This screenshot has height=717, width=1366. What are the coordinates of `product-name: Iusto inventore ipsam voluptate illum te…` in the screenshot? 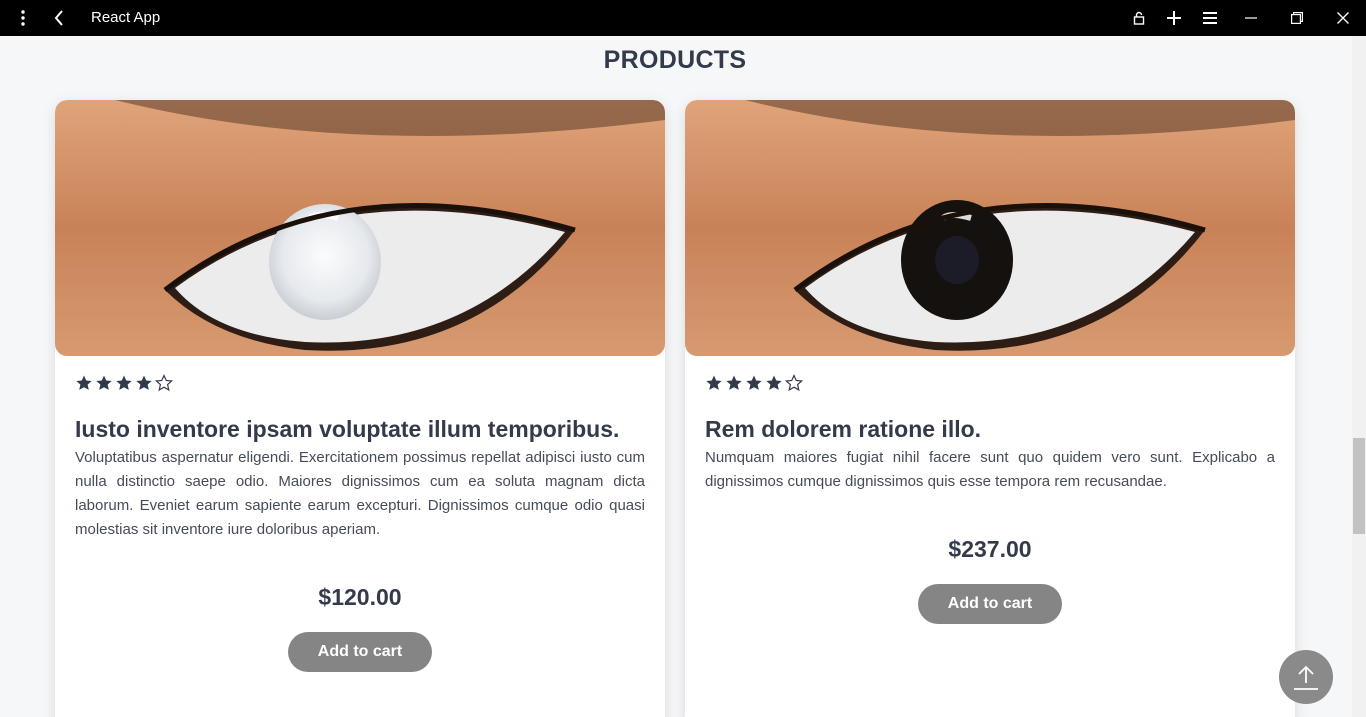 It's located at (360, 429).